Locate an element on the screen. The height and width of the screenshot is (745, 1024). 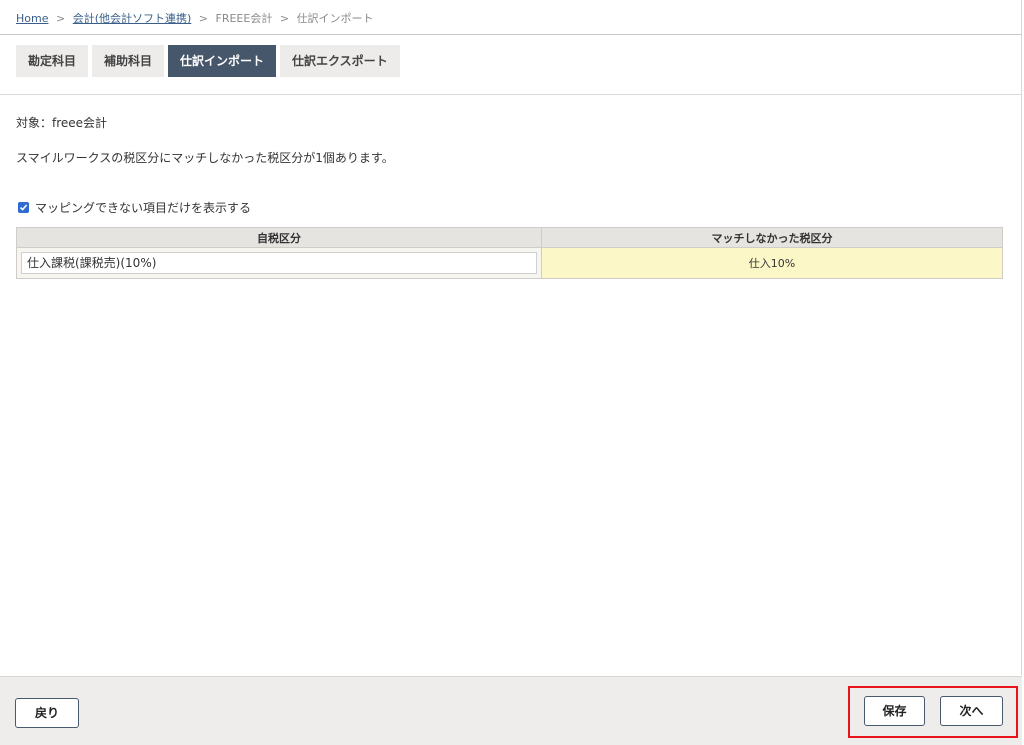
footer-bar: 戻り 保存 次へ is located at coordinates (511, 710).